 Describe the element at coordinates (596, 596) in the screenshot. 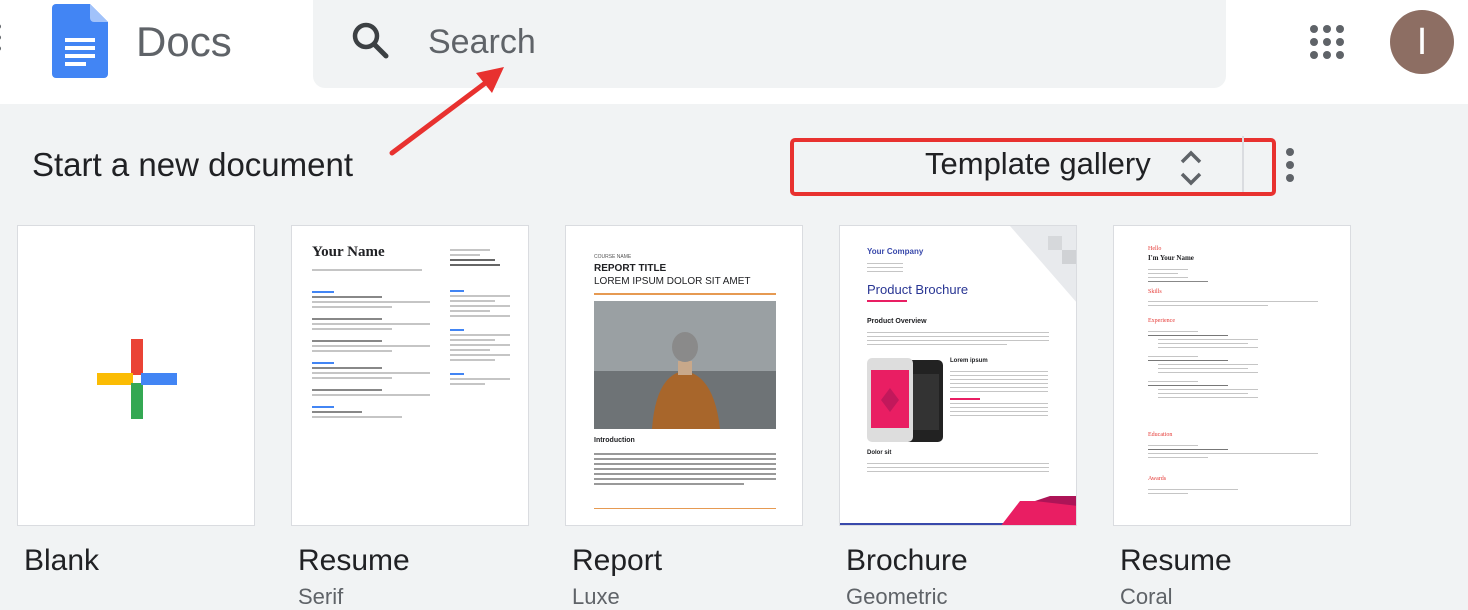

I see `template-sub-report: Luxe` at that location.